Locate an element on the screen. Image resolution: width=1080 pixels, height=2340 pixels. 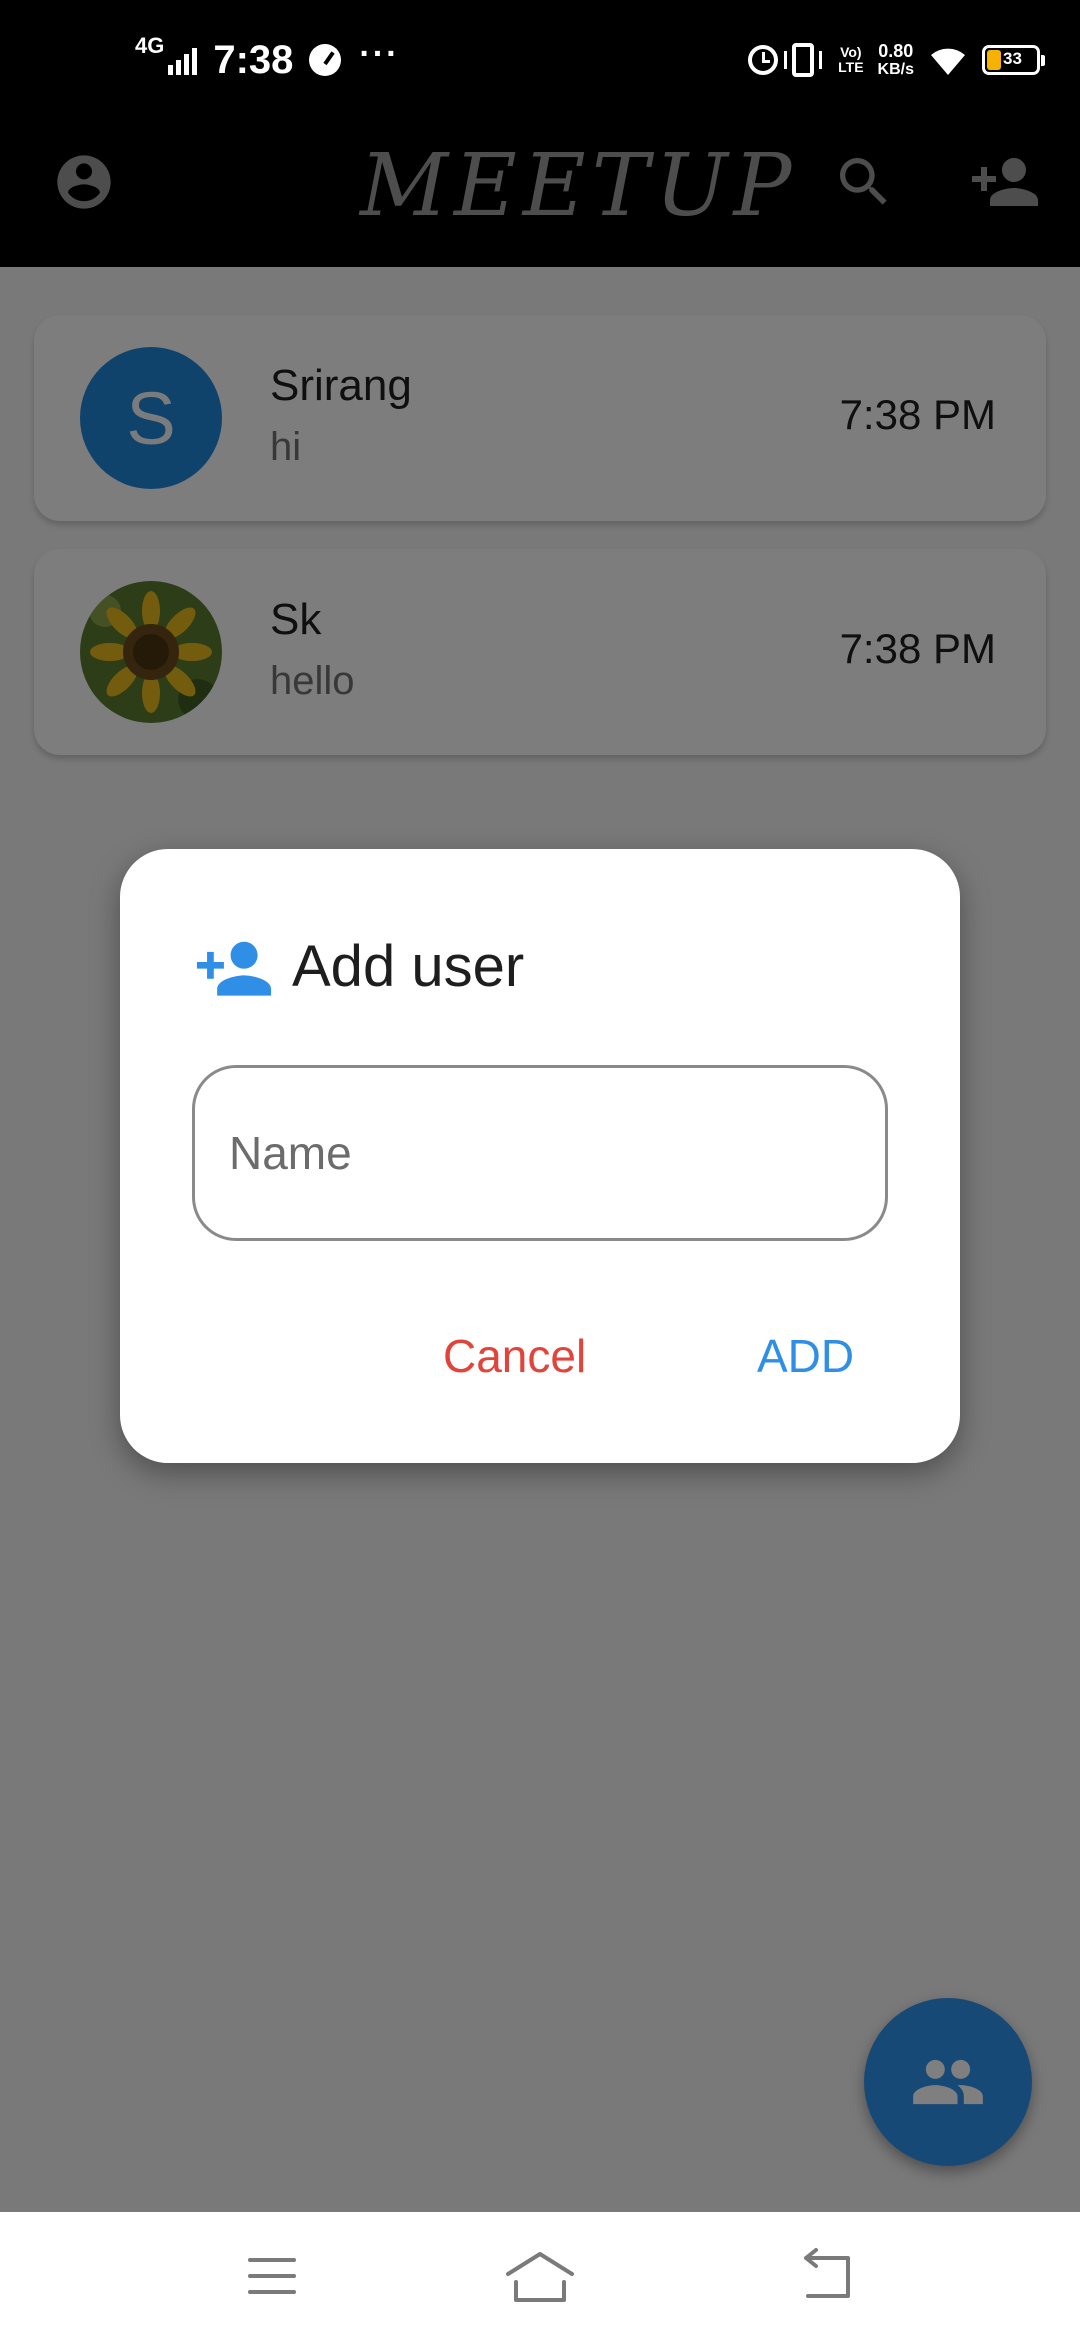
name-input is located at coordinates (540, 1153).